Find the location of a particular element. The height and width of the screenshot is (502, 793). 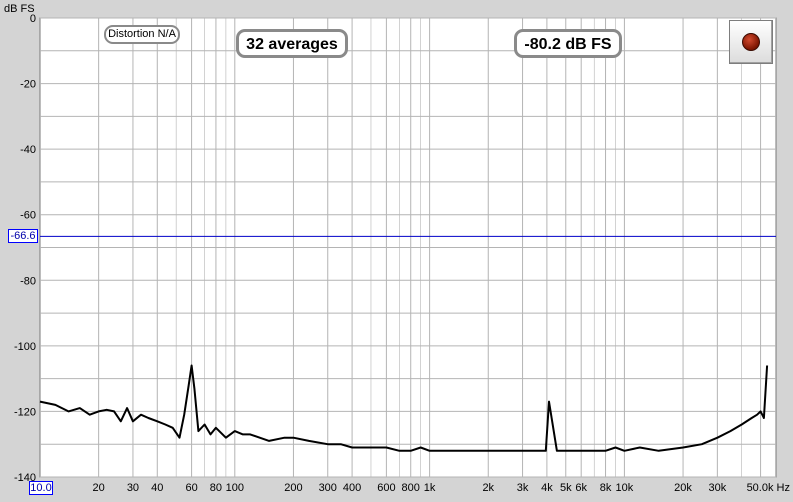

x-tick-label: 1k is located at coordinates (430, 488).